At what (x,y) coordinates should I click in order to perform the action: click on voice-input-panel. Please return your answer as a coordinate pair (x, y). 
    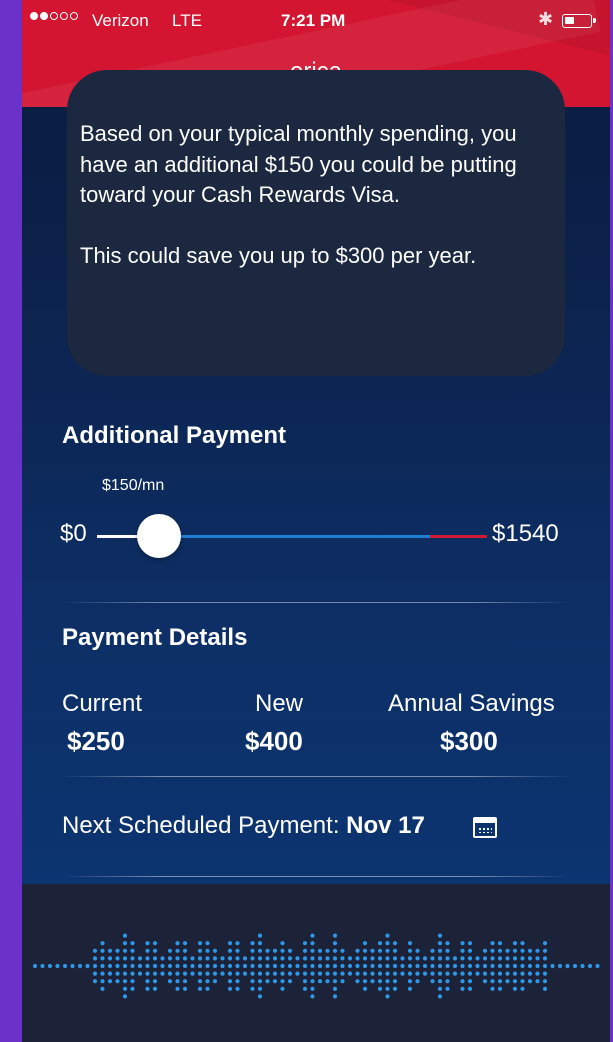
    Looking at the image, I should click on (316, 963).